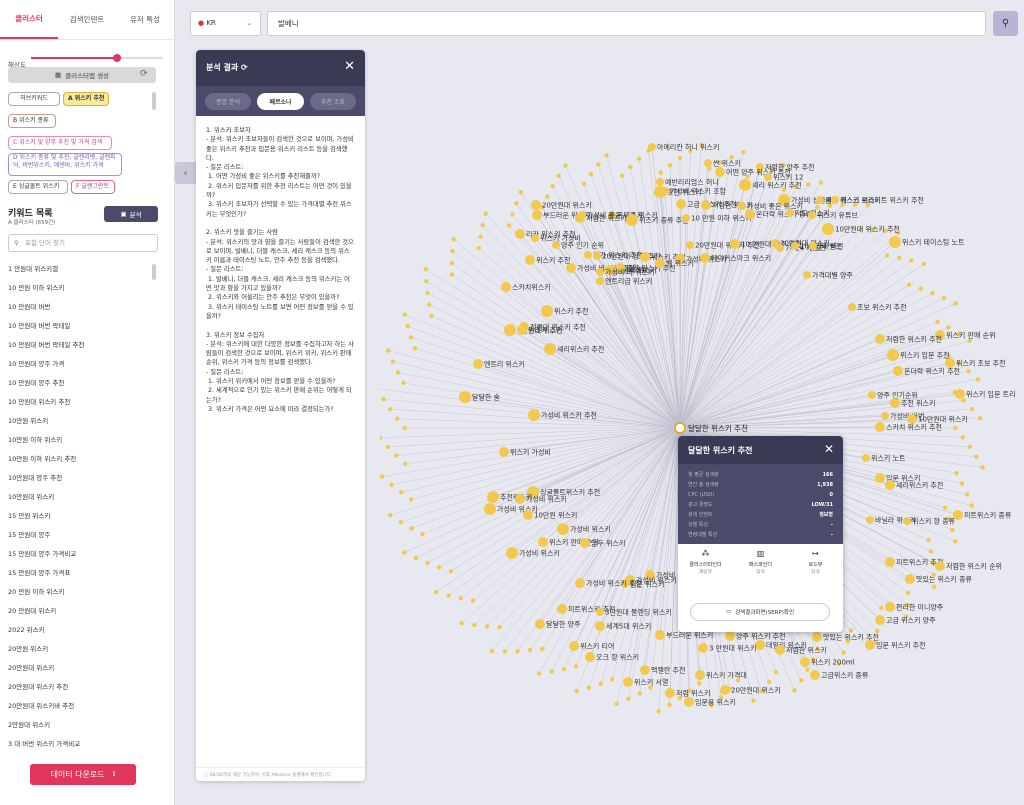  What do you see at coordinates (80, 402) in the screenshot?
I see `keyword-item: 10 만원대 위스키 추천` at bounding box center [80, 402].